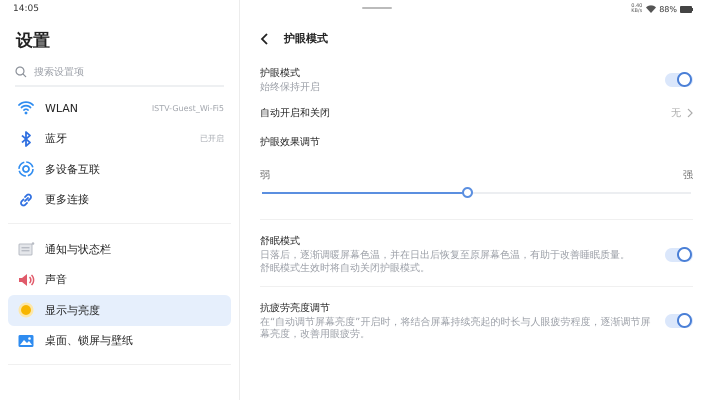 The width and height of the screenshot is (713, 400). Describe the element at coordinates (119, 139) in the screenshot. I see `sidebar-item: 蓝牙 已开启` at that location.